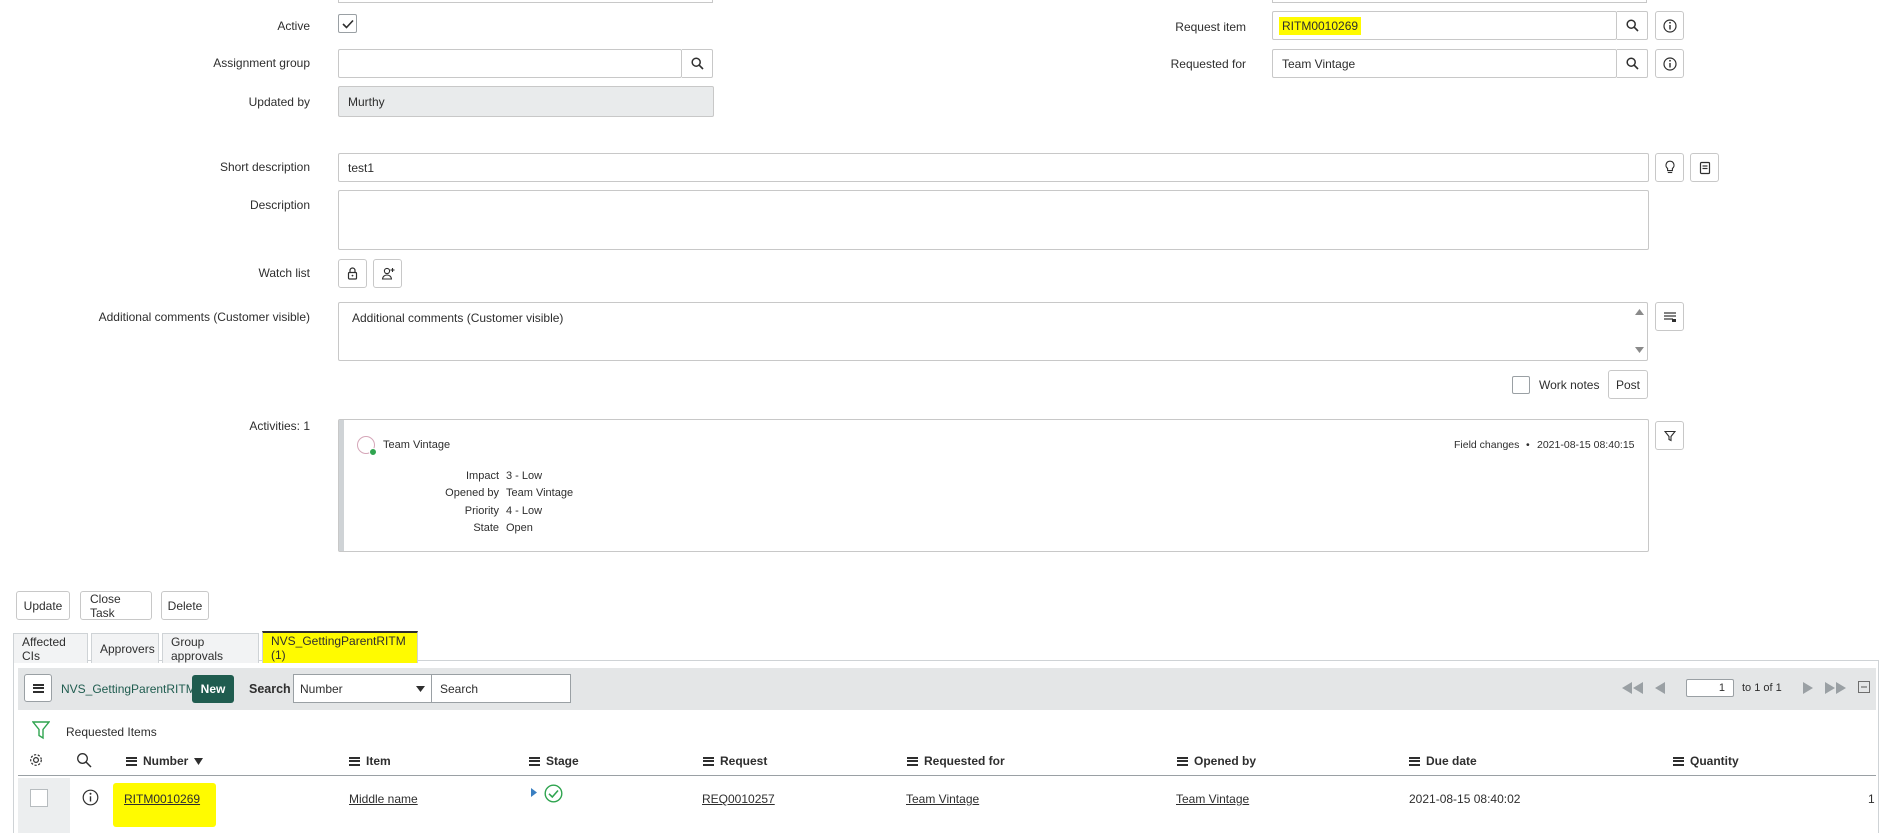  What do you see at coordinates (993, 331) in the screenshot?
I see `additional-comments-textarea: Additional comments (Customer visible)` at bounding box center [993, 331].